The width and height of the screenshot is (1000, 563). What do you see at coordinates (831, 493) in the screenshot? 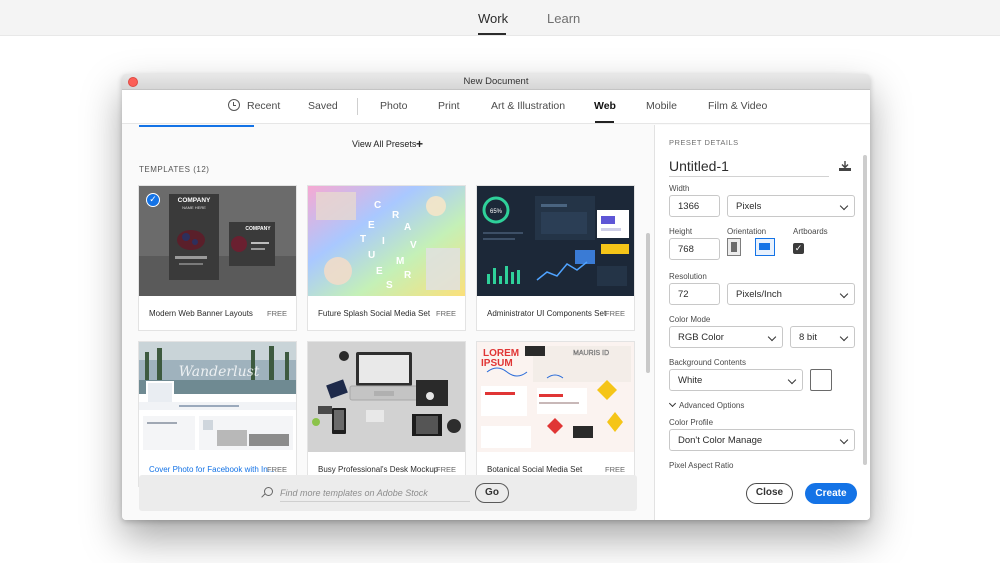
I see `create-button: Create` at bounding box center [831, 493].